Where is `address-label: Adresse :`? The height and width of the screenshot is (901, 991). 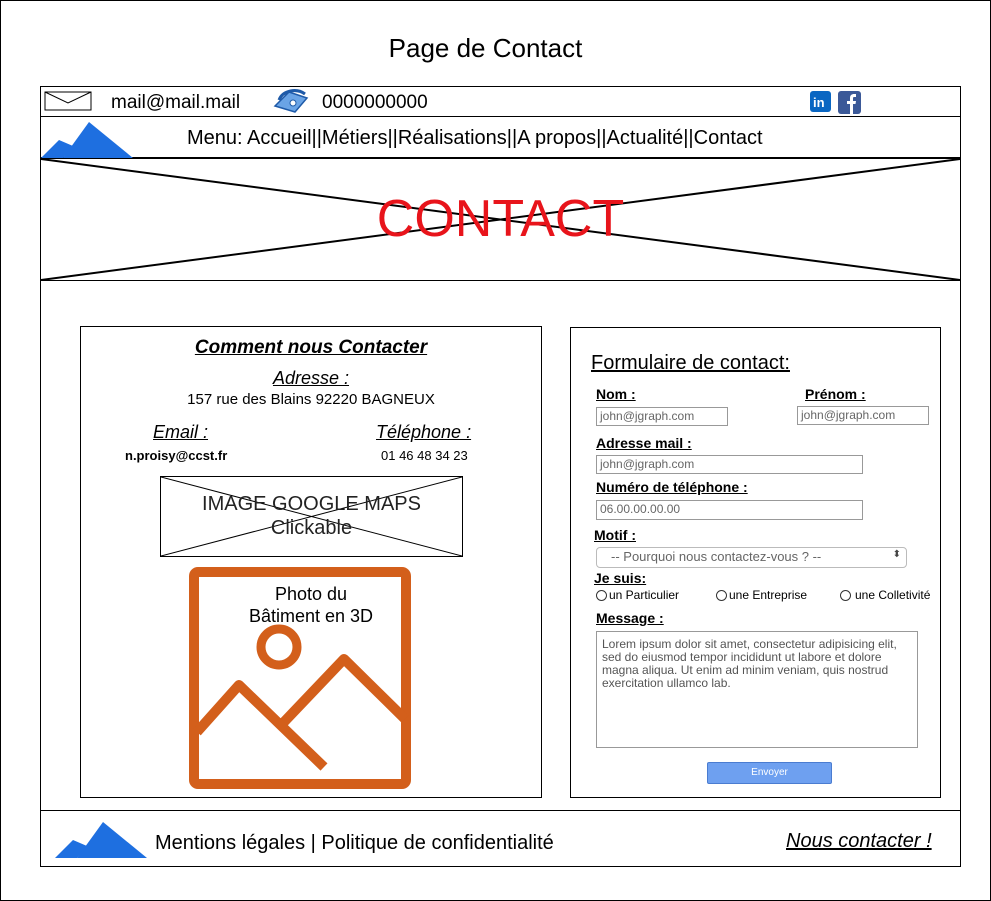
address-label: Adresse : is located at coordinates (311, 378).